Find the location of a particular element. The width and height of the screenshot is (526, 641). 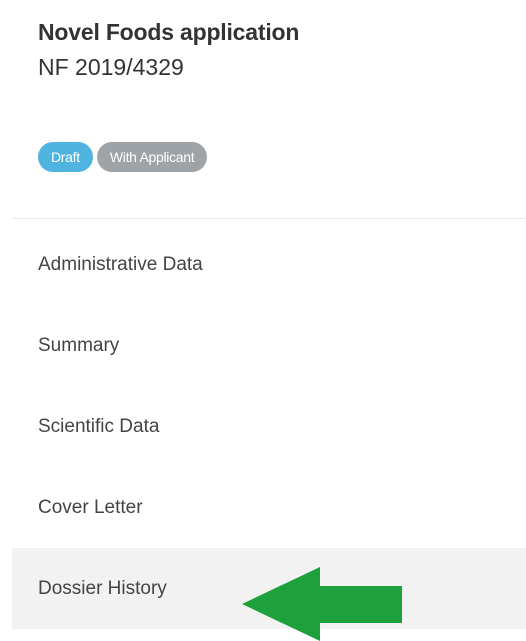

application-reference: NF 2019/4329 is located at coordinates (111, 67).